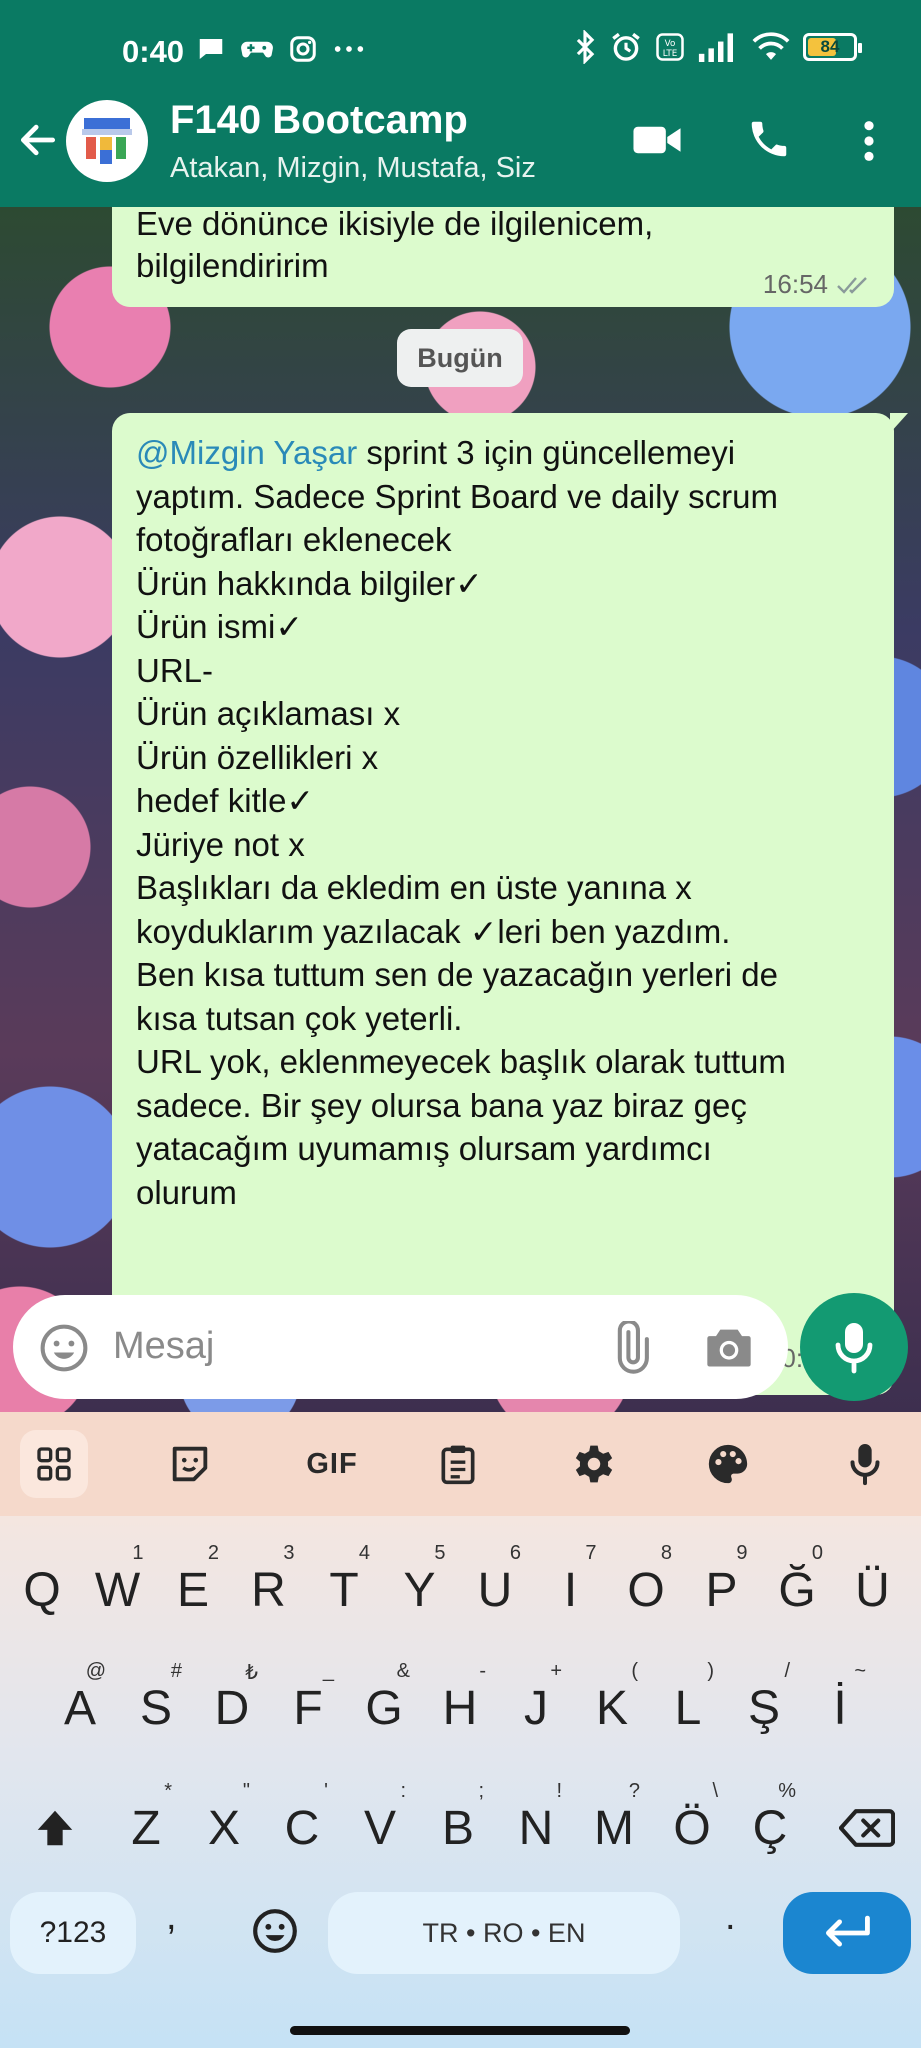  I want to click on key-W: W1, so click(118, 1590).